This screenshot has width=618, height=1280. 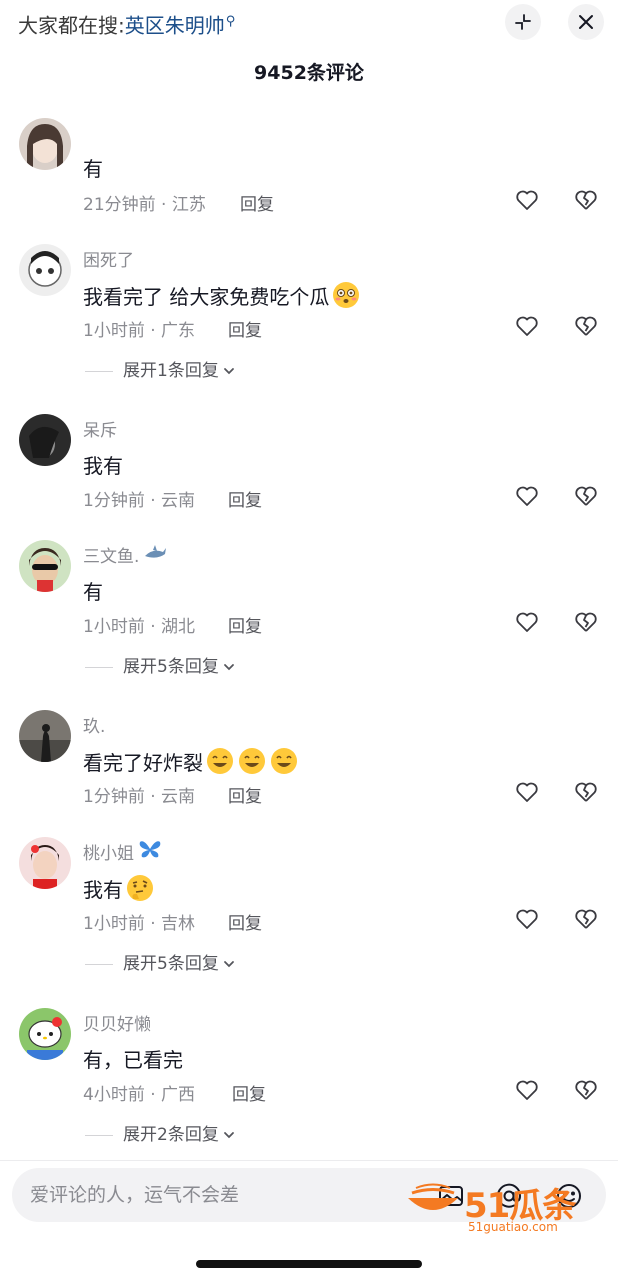 What do you see at coordinates (117, 1022) in the screenshot?
I see `username: 贝贝好懒` at bounding box center [117, 1022].